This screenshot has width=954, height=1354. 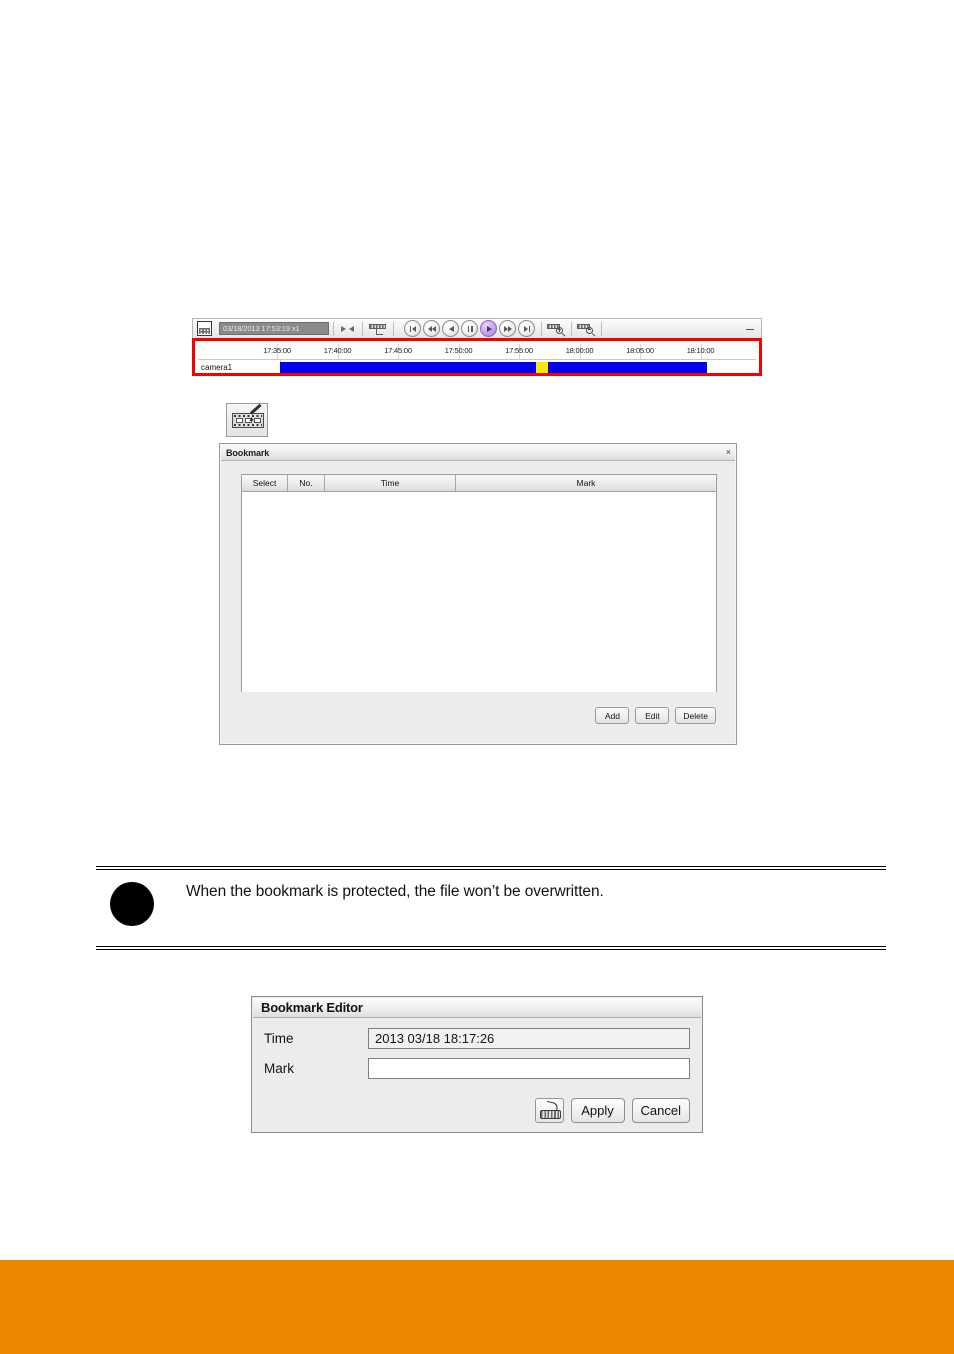 What do you see at coordinates (491, 948) in the screenshot?
I see `note-bottom-rule` at bounding box center [491, 948].